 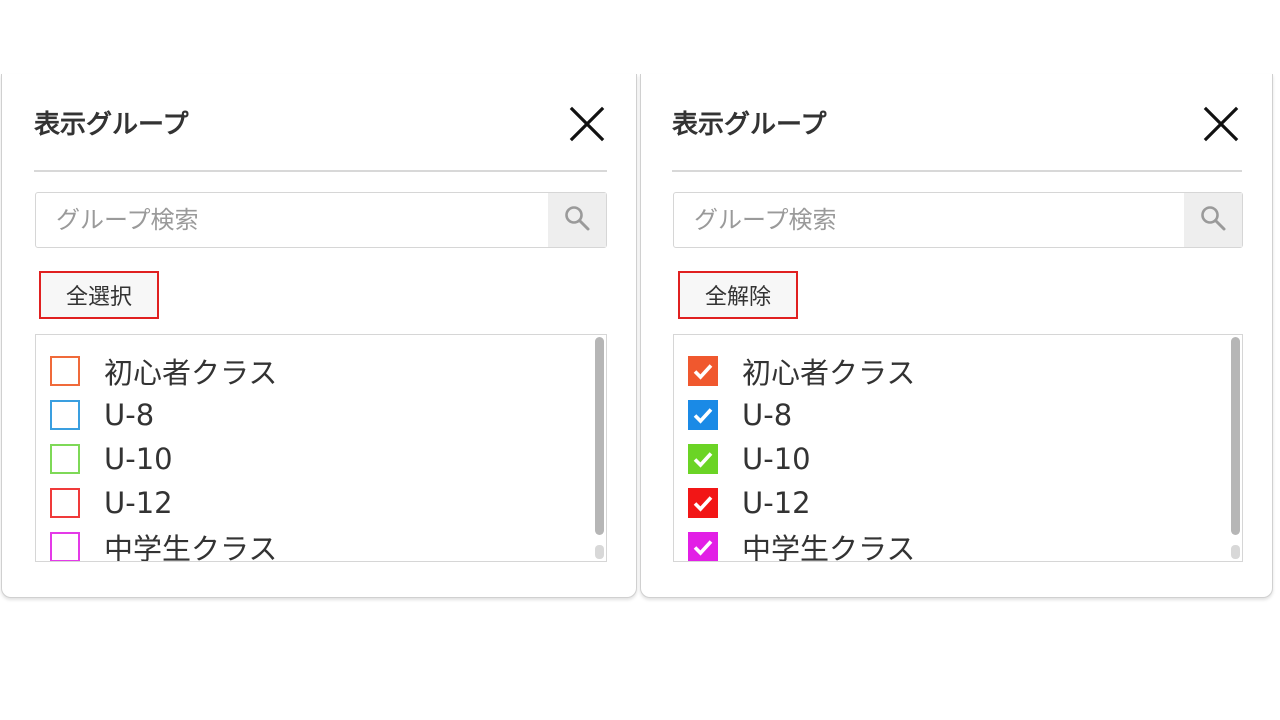 What do you see at coordinates (738, 295) in the screenshot?
I see `deselect-all-button: 全解除` at bounding box center [738, 295].